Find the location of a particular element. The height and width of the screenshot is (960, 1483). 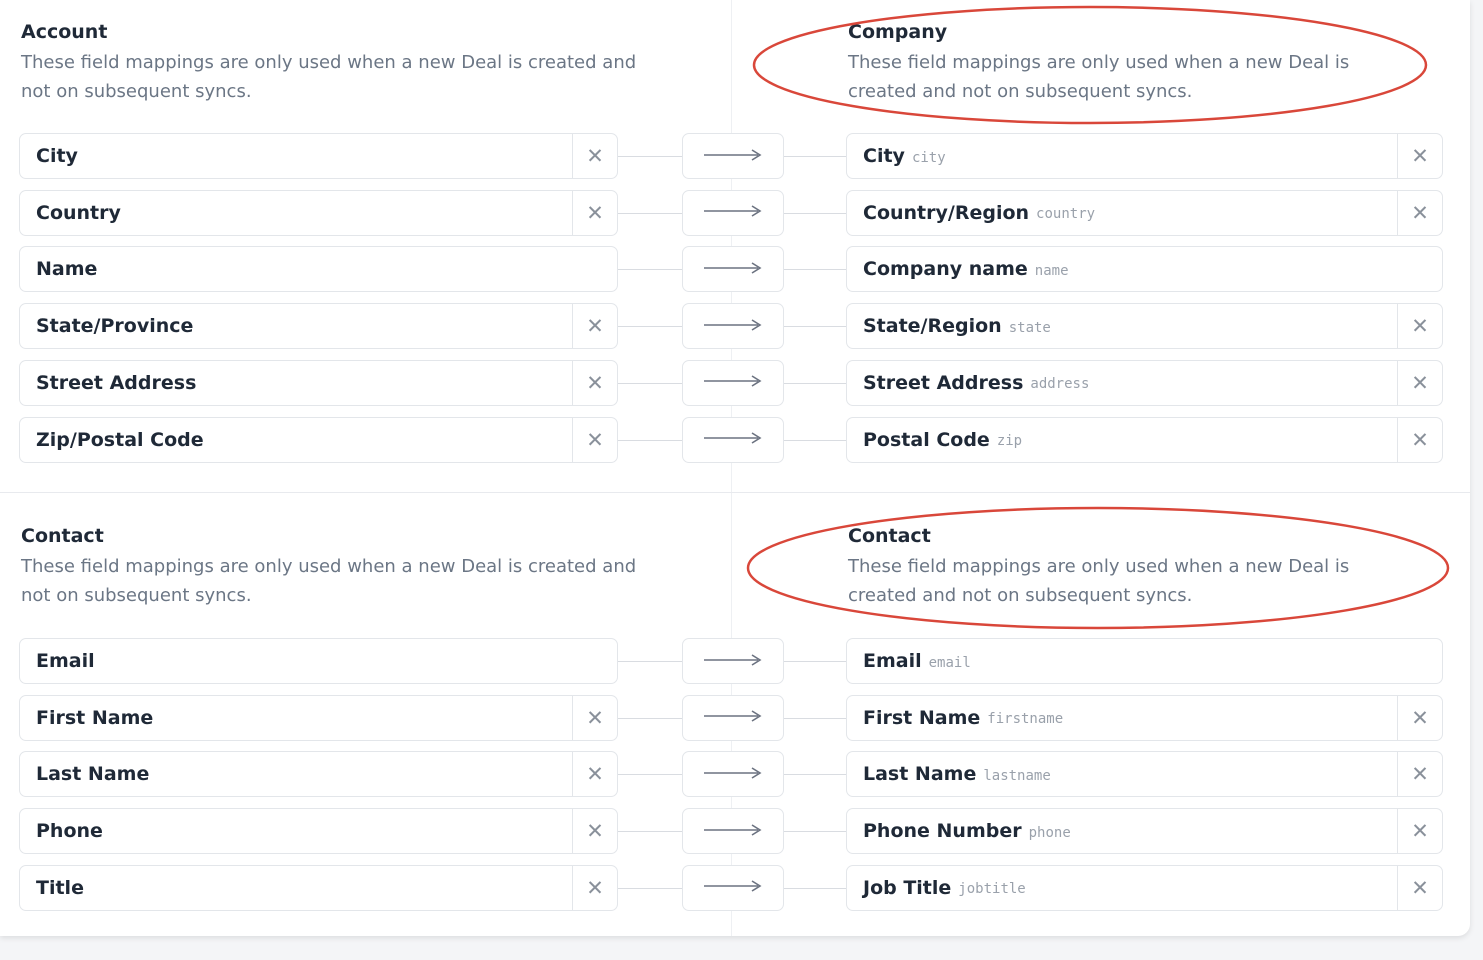

target-field-name: Company name name is located at coordinates (1144, 269).